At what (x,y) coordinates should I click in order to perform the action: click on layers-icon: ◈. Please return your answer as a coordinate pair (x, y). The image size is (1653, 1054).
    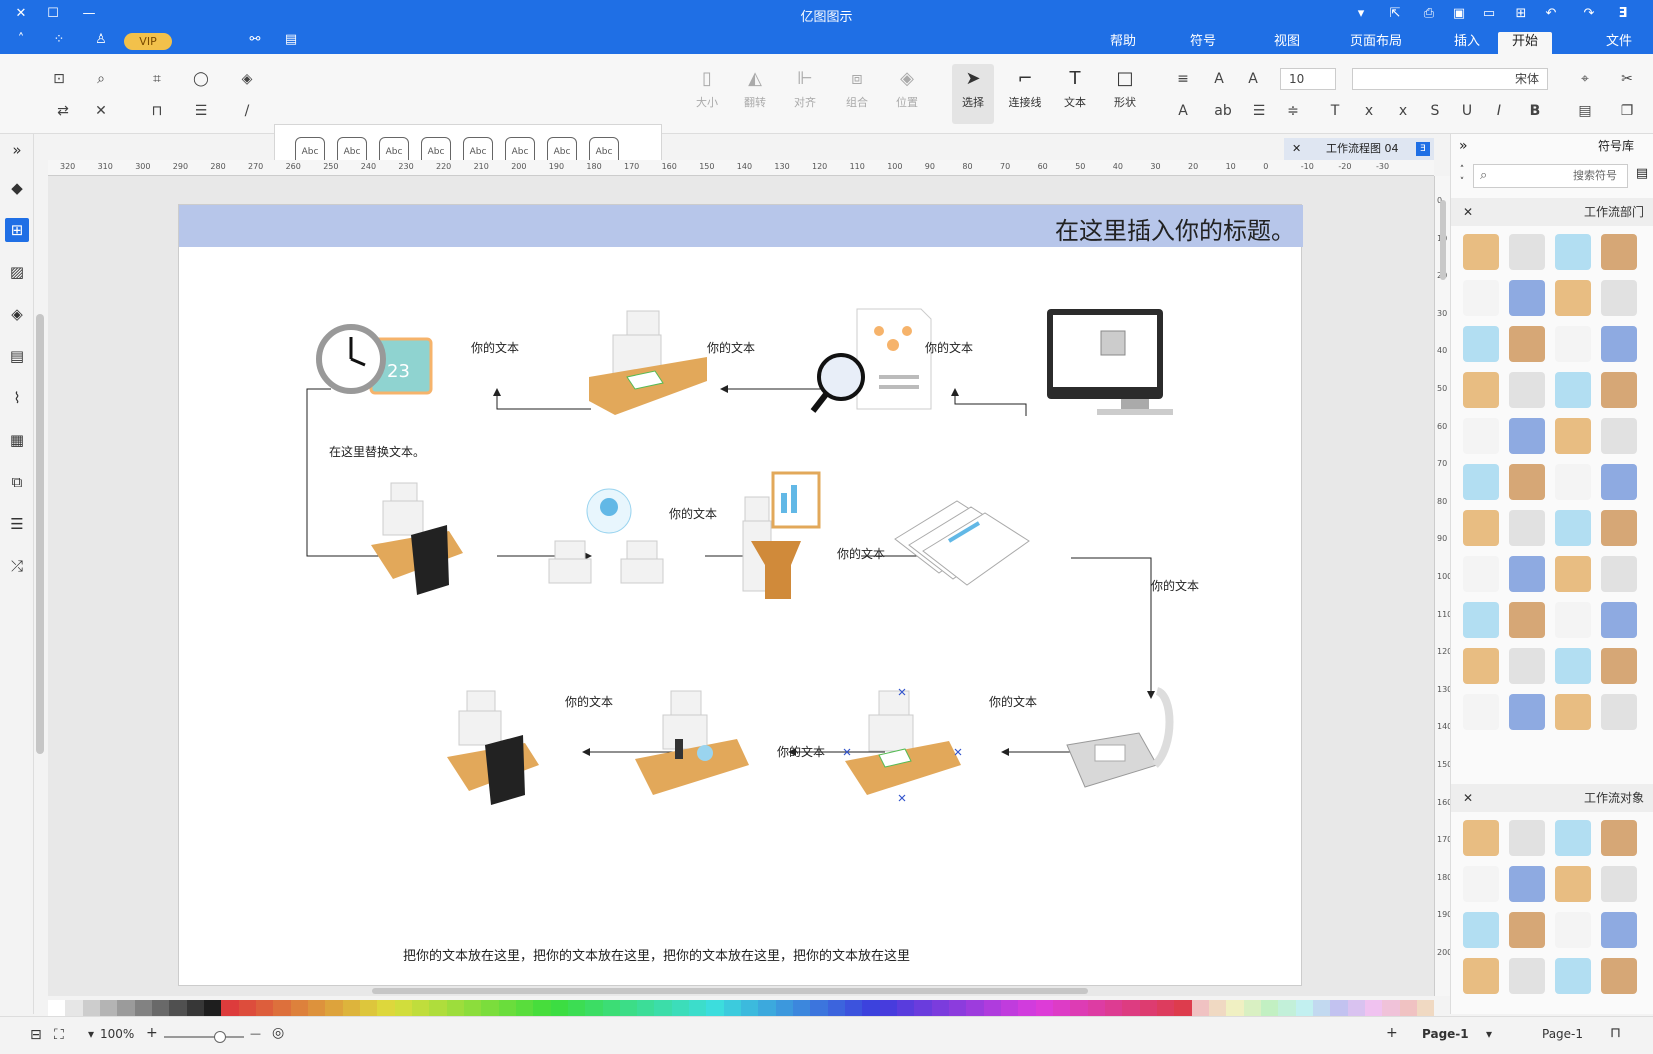
    Looking at the image, I should click on (17, 314).